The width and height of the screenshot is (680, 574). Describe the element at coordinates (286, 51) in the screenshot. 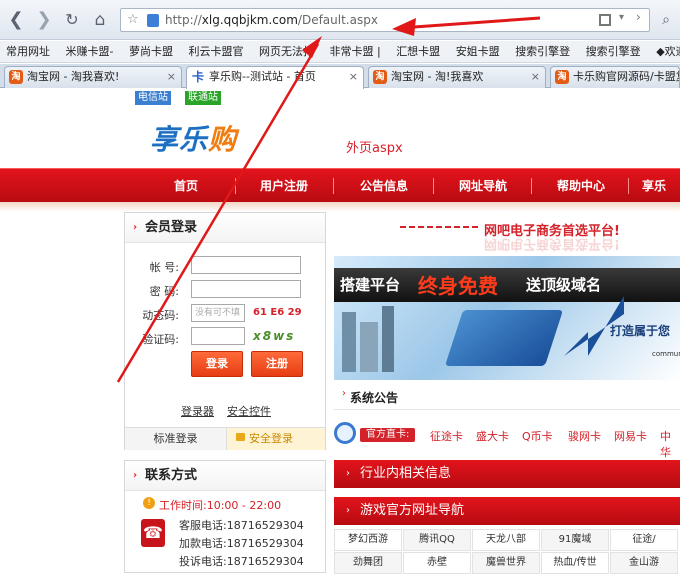

I see `bookmark-item: 网页无法打` at that location.